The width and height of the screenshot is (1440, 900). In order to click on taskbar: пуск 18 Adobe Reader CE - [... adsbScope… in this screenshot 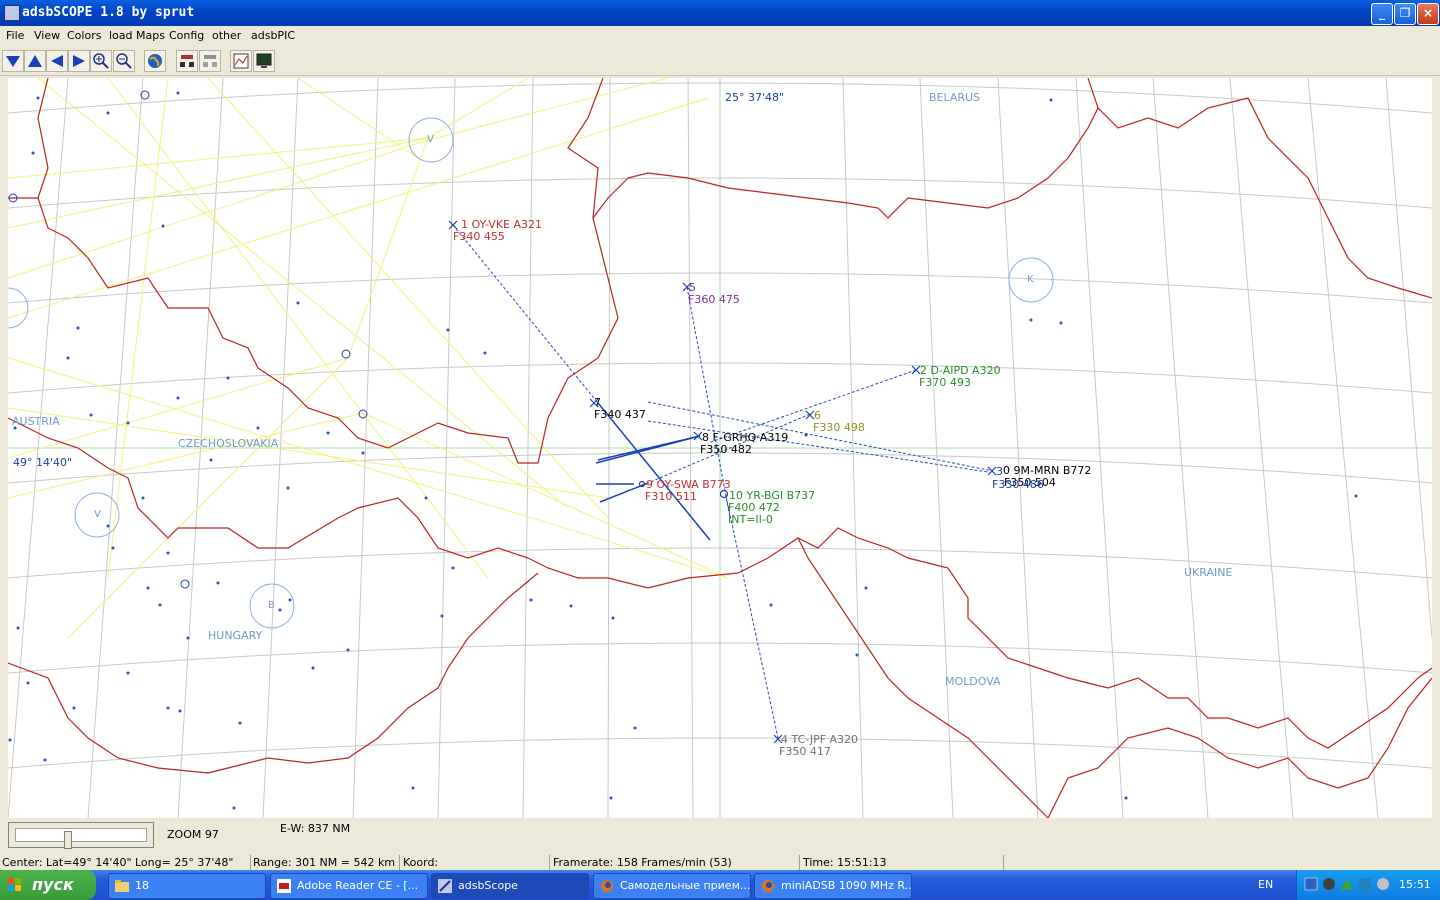, I will do `click(720, 885)`.